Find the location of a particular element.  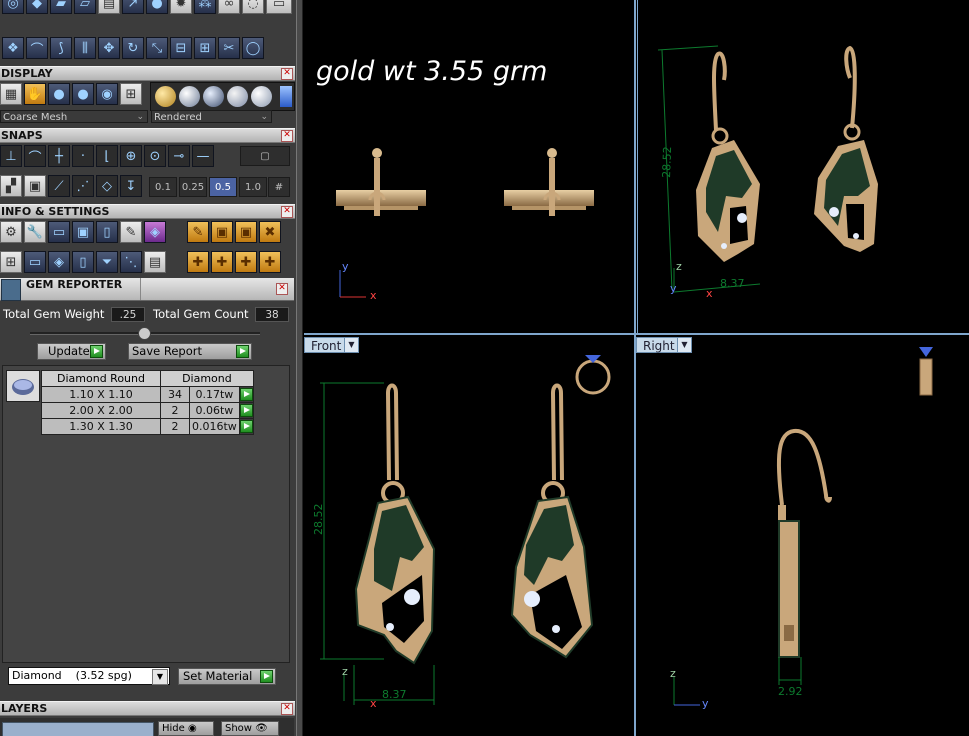

notepad-icon: ✎ is located at coordinates (131, 232).